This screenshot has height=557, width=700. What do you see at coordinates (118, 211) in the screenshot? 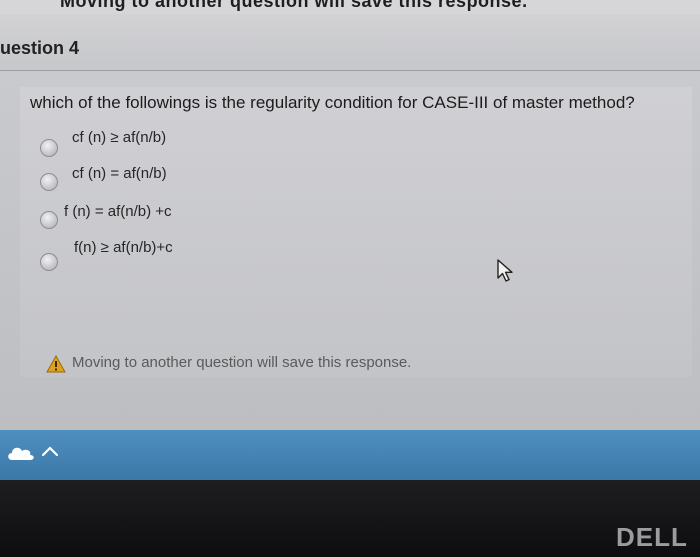
I see `option-label: f (n) = af(n/b) +c` at bounding box center [118, 211].